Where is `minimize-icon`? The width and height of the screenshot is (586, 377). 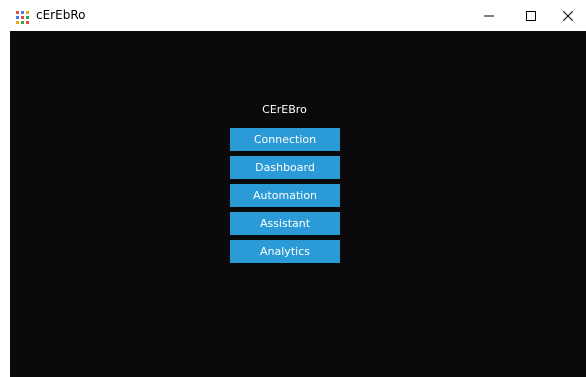 minimize-icon is located at coordinates (489, 15).